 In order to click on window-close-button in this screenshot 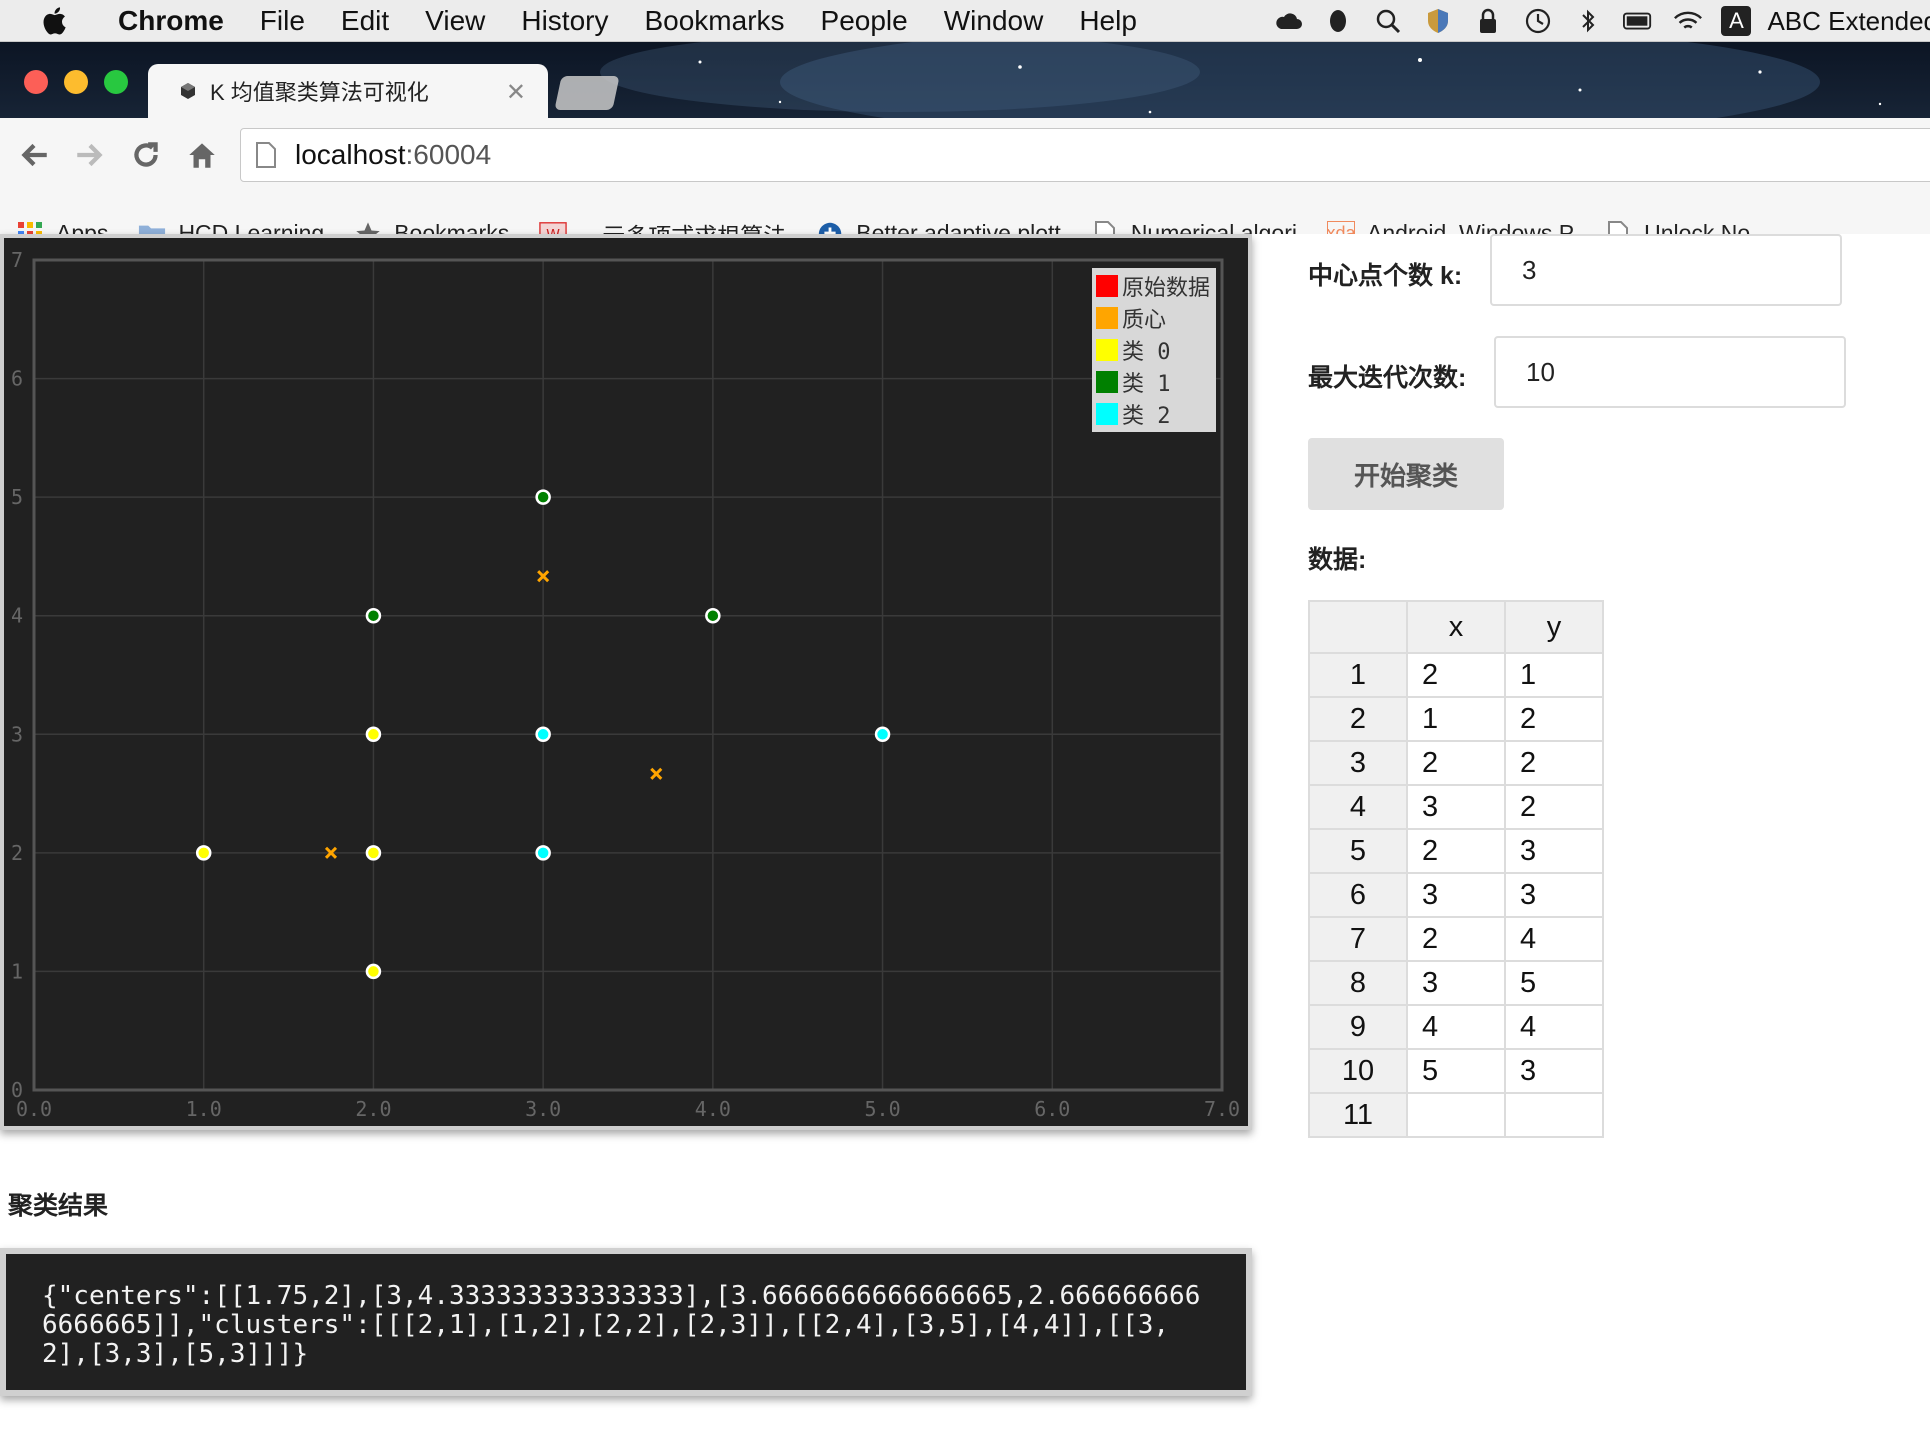, I will do `click(36, 82)`.